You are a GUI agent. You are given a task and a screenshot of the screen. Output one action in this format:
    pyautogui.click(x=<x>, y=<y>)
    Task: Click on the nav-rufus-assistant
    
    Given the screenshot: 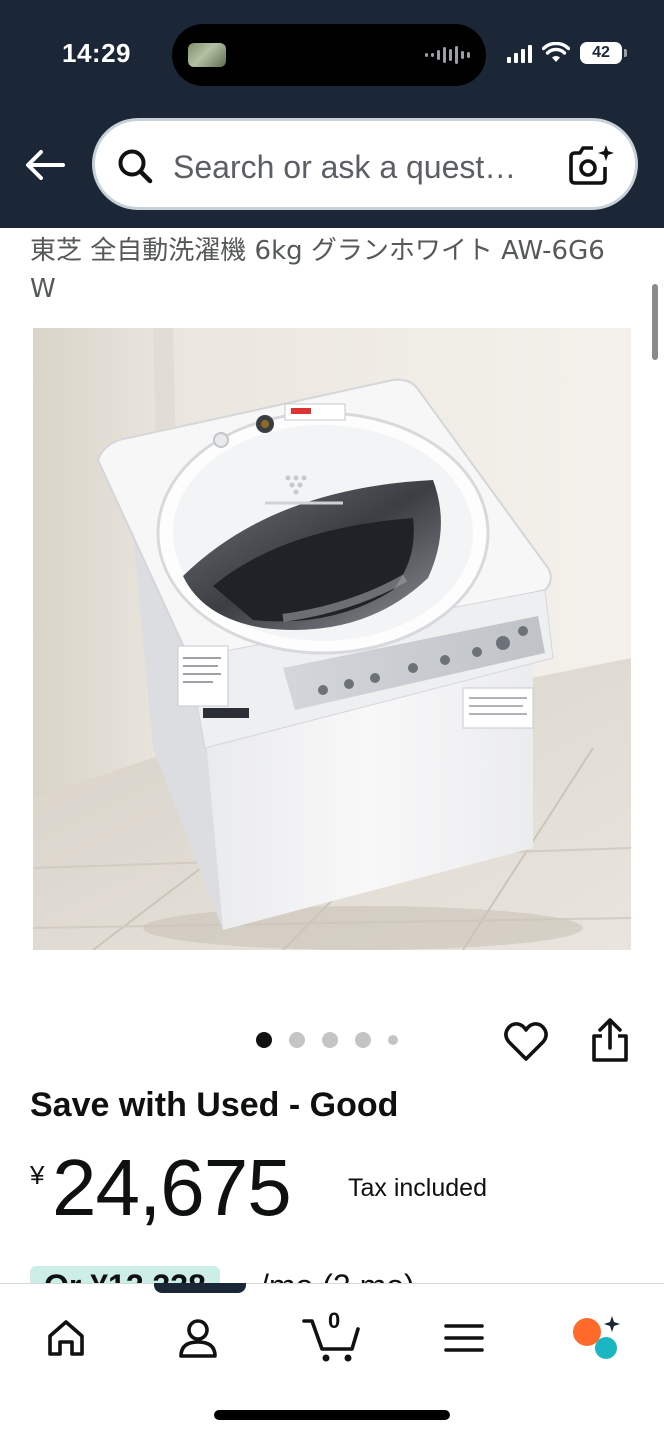 What is the action you would take?
    pyautogui.click(x=596, y=1338)
    